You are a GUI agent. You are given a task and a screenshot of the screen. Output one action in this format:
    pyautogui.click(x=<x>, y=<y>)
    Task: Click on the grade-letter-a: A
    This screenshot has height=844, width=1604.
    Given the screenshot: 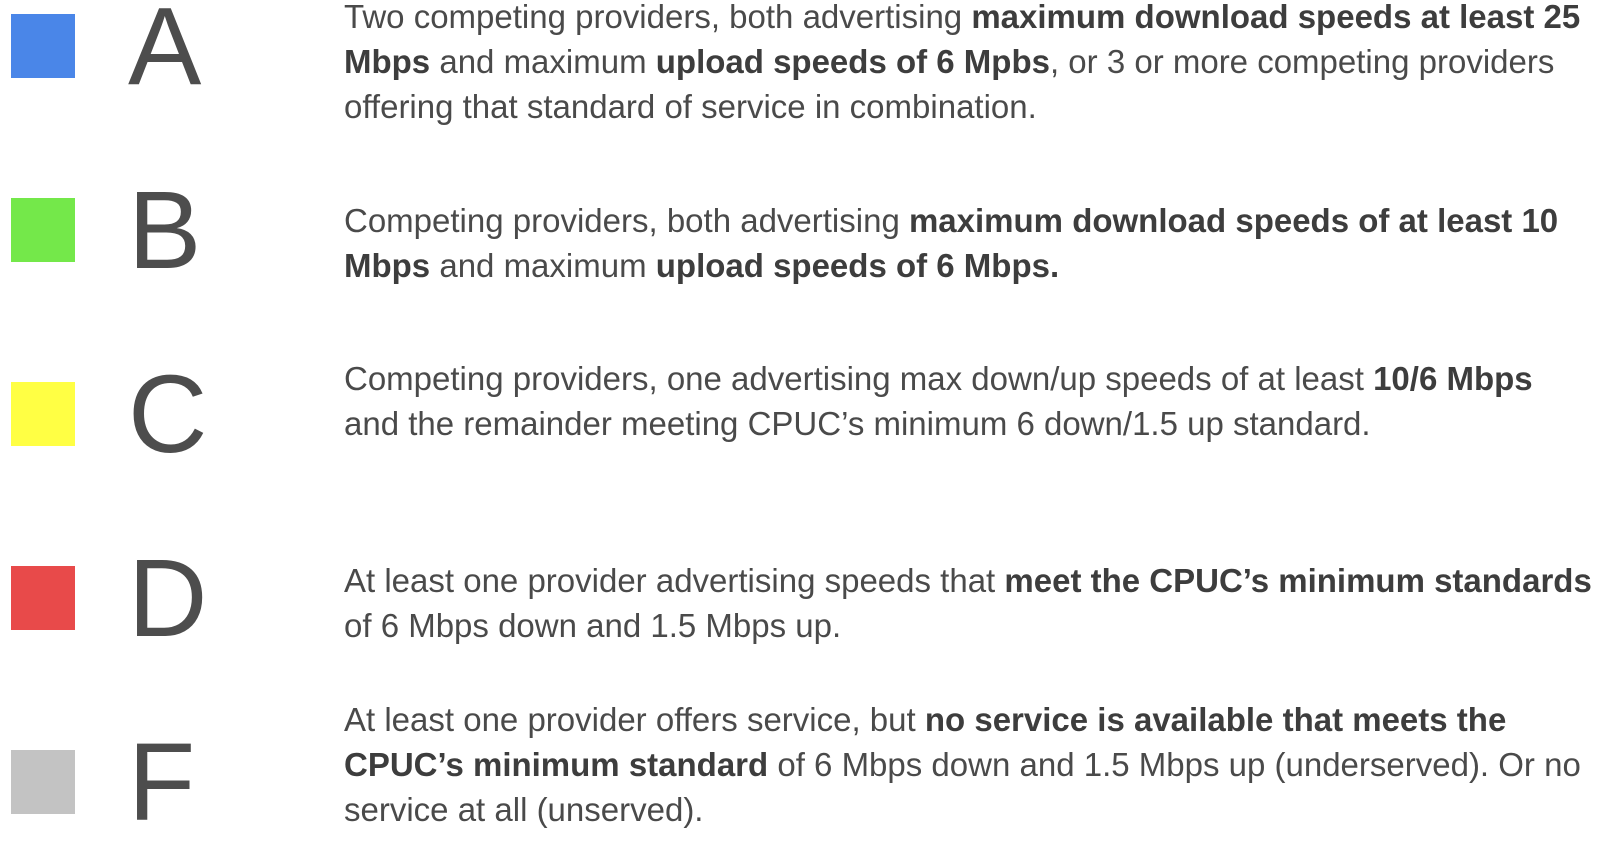 What is the action you would take?
    pyautogui.click(x=165, y=54)
    